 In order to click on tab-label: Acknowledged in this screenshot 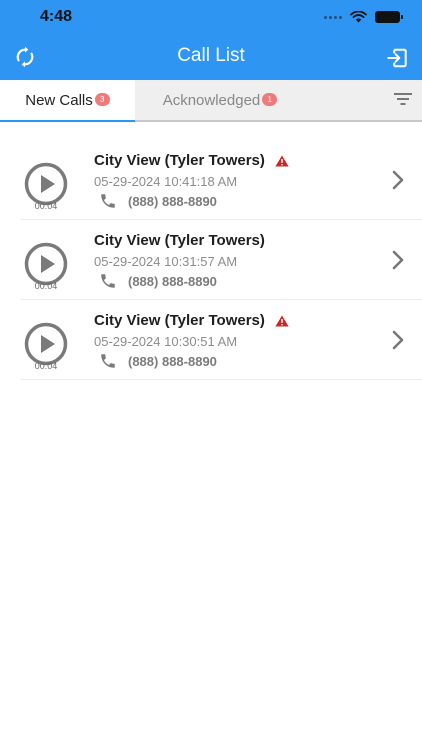, I will do `click(211, 100)`.